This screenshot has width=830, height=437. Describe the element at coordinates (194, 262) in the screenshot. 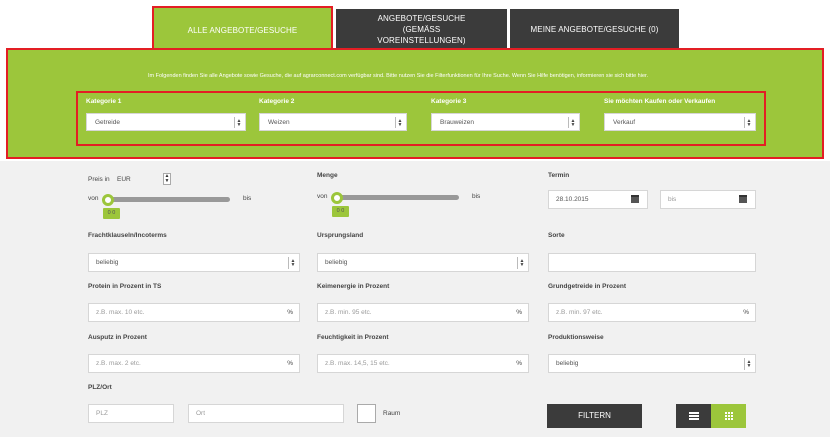

I see `freight-select: beliebig ▲ ▼` at that location.